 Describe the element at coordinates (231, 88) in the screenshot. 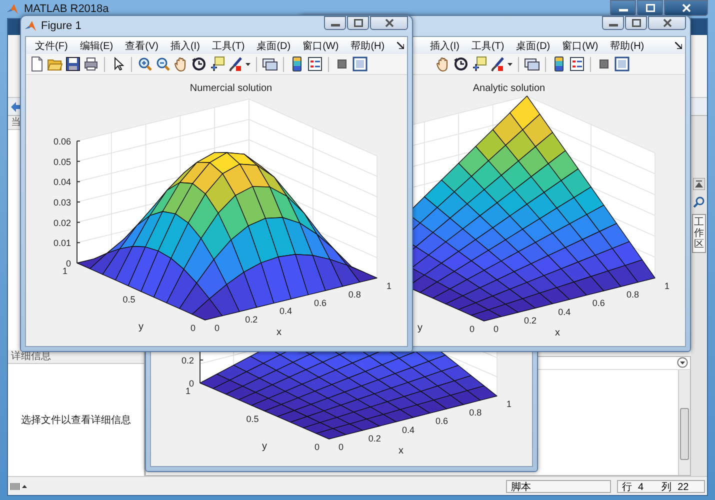

I see `plot-title: Numercial solution` at that location.